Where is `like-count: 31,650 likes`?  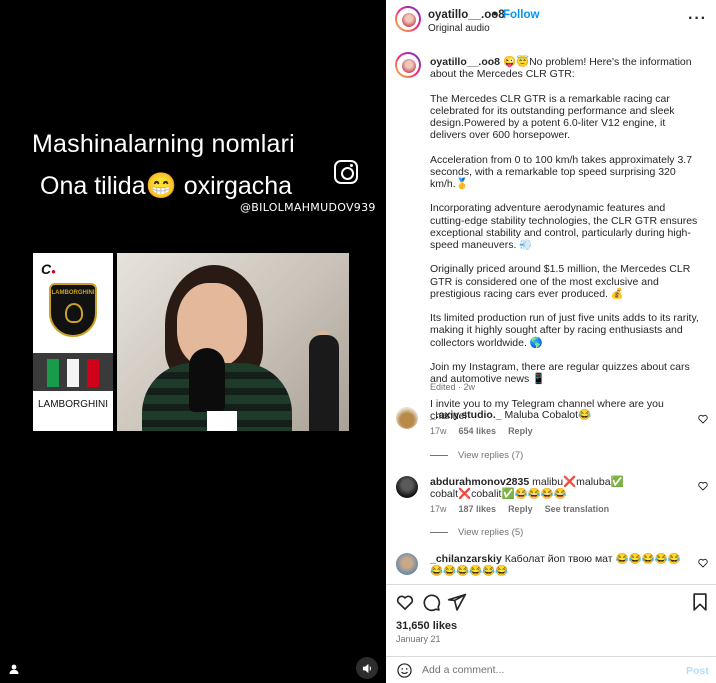
like-count: 31,650 likes is located at coordinates (426, 626).